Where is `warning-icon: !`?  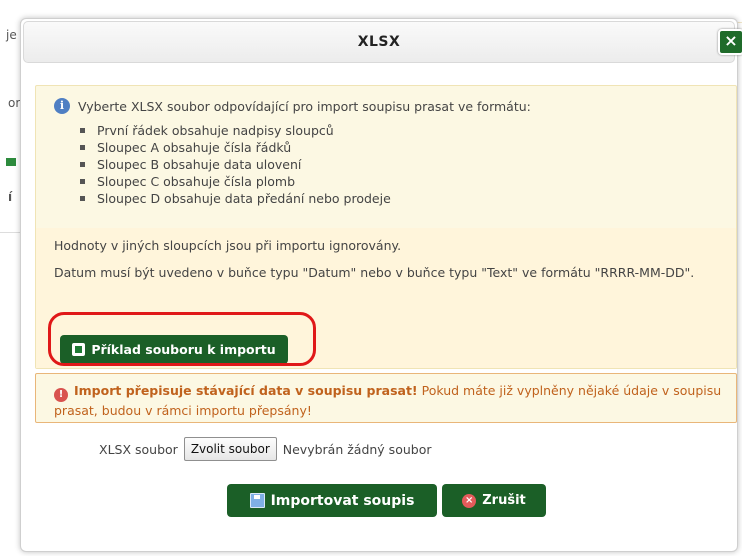 warning-icon: ! is located at coordinates (61, 395).